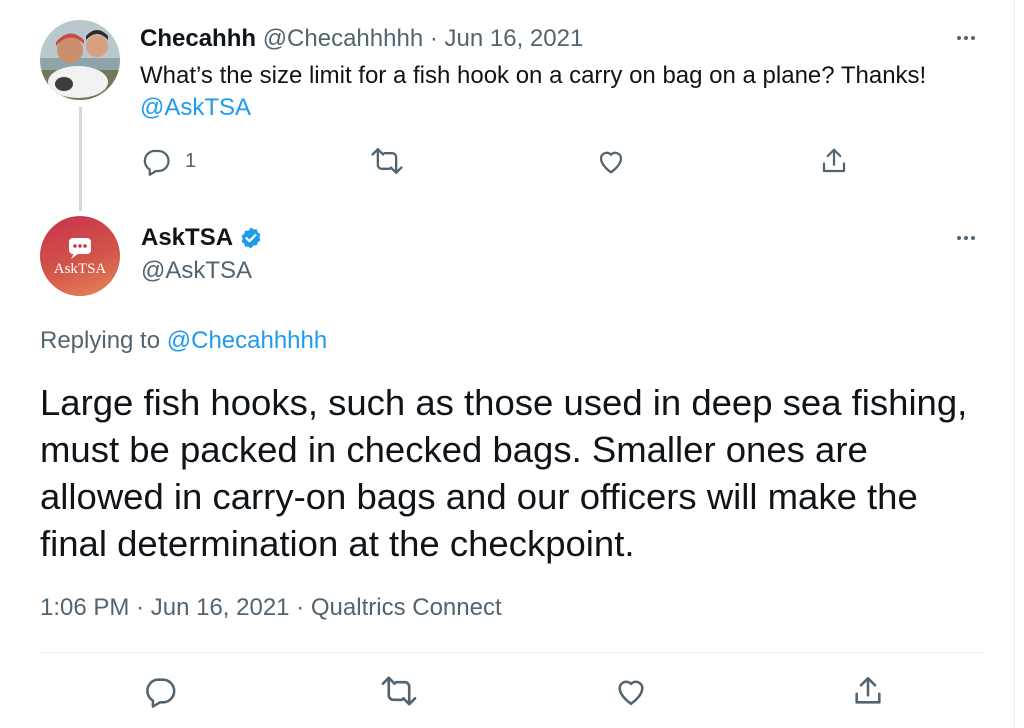  What do you see at coordinates (406, 607) in the screenshot?
I see `tweet-source: Qualtrics Connect` at bounding box center [406, 607].